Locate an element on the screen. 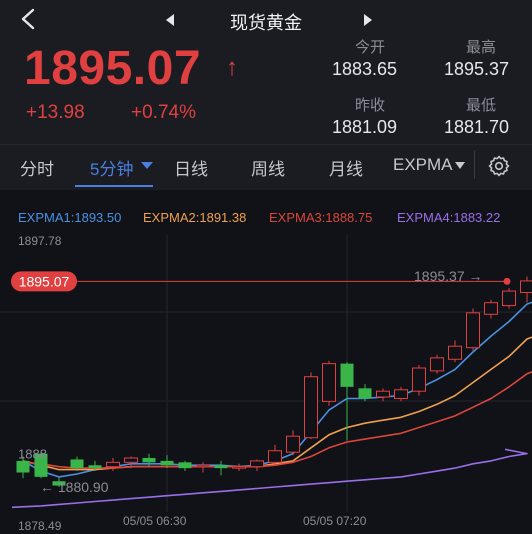 This screenshot has width=532, height=534. current-price-tag-label: 1895.07 is located at coordinates (44, 281).